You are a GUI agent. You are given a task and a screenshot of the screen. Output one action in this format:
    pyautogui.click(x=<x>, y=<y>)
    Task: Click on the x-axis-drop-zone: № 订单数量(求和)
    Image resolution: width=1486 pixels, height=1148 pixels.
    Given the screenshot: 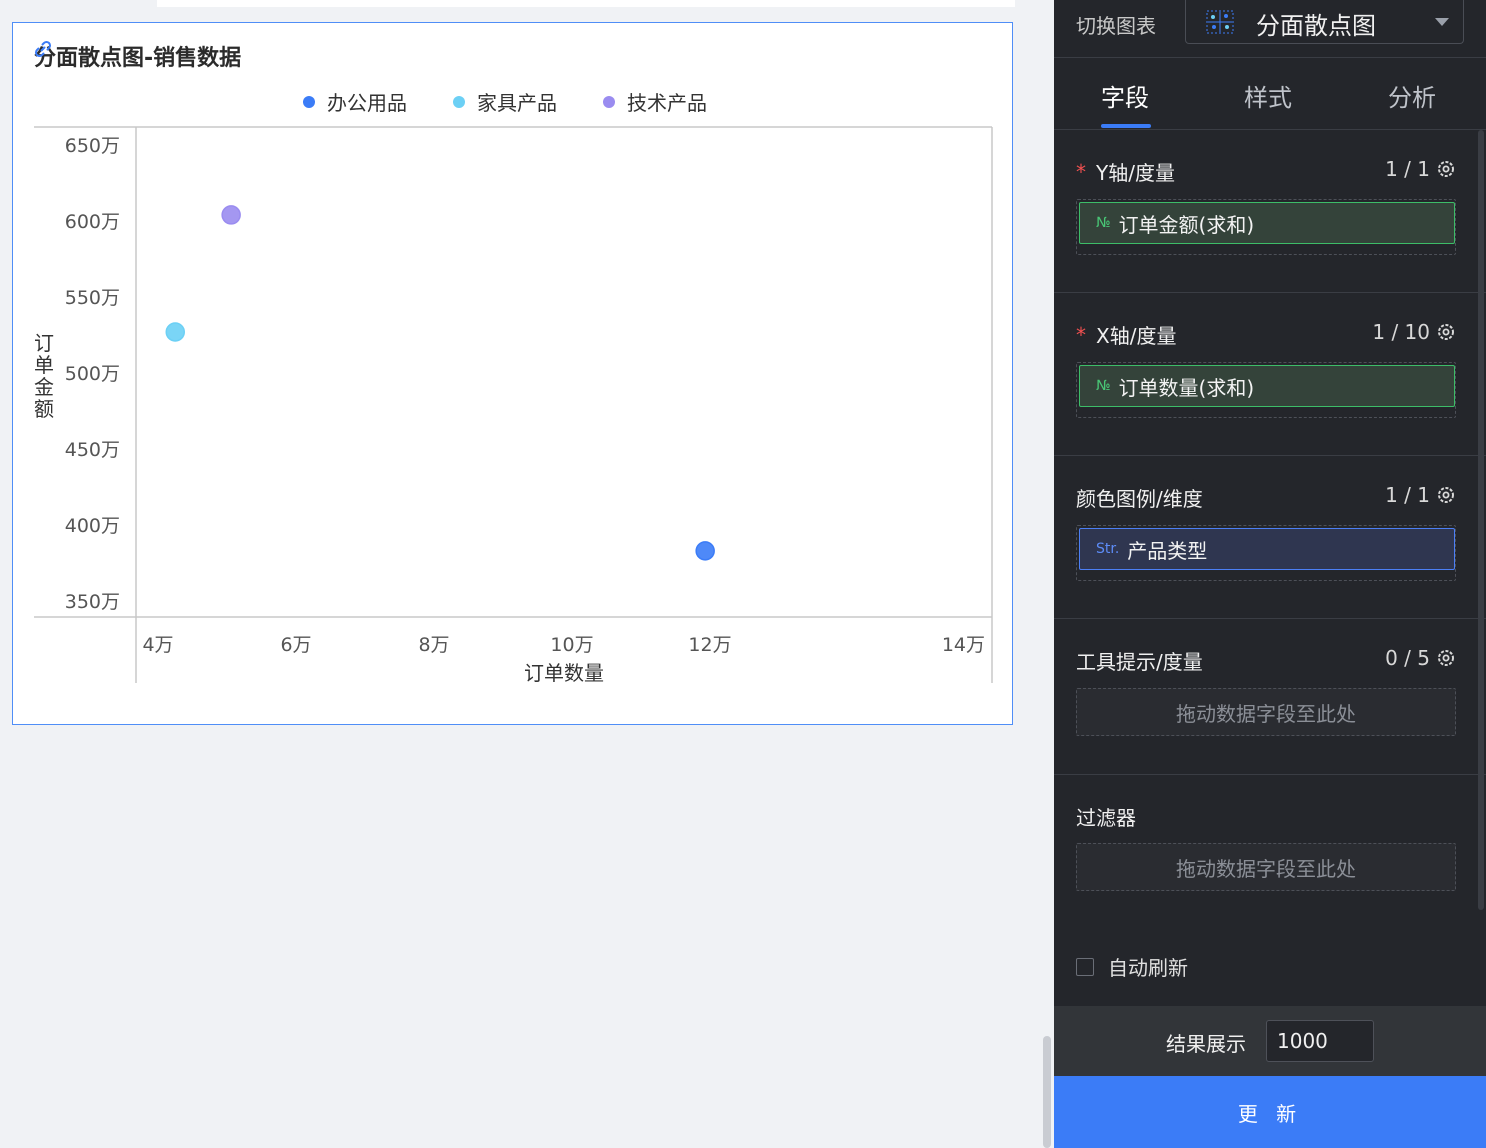 What is the action you would take?
    pyautogui.click(x=1266, y=390)
    